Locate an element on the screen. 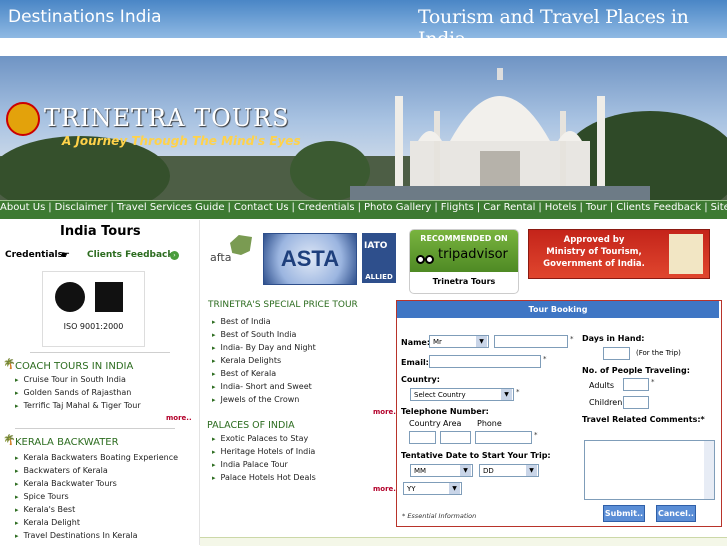  phone-number-input is located at coordinates (503, 437).